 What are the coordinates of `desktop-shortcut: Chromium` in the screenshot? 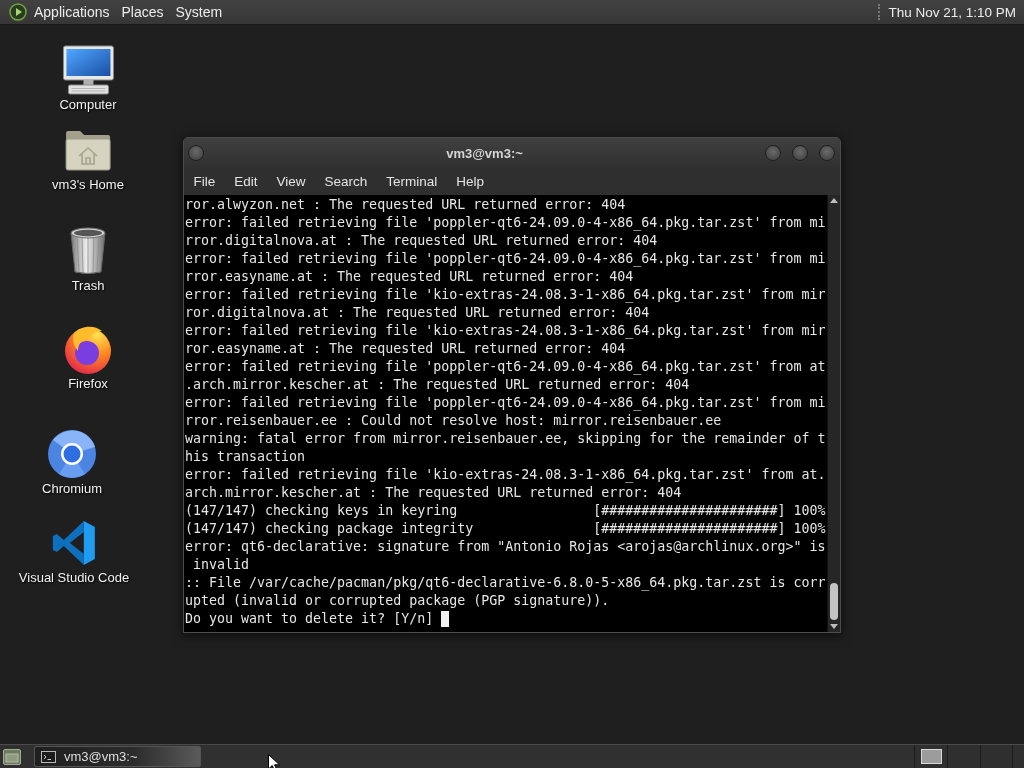 It's located at (72, 463).